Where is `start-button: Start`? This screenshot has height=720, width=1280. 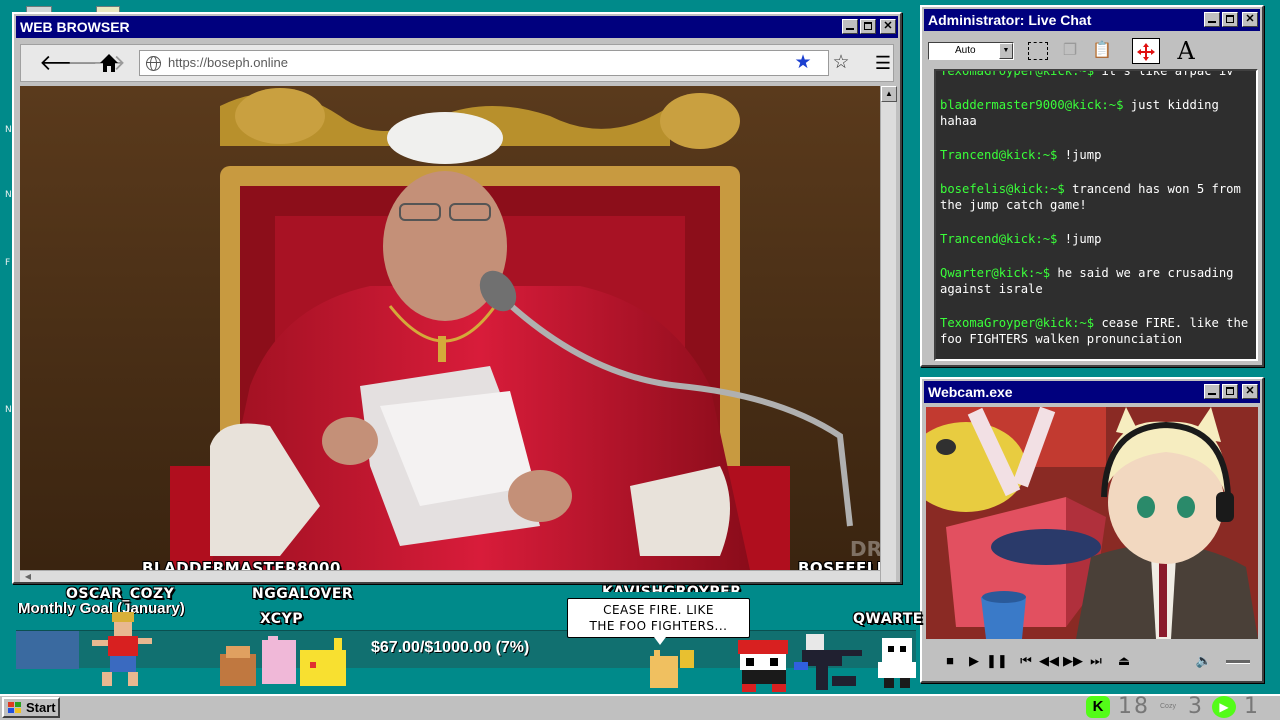 start-button: Start is located at coordinates (31, 707).